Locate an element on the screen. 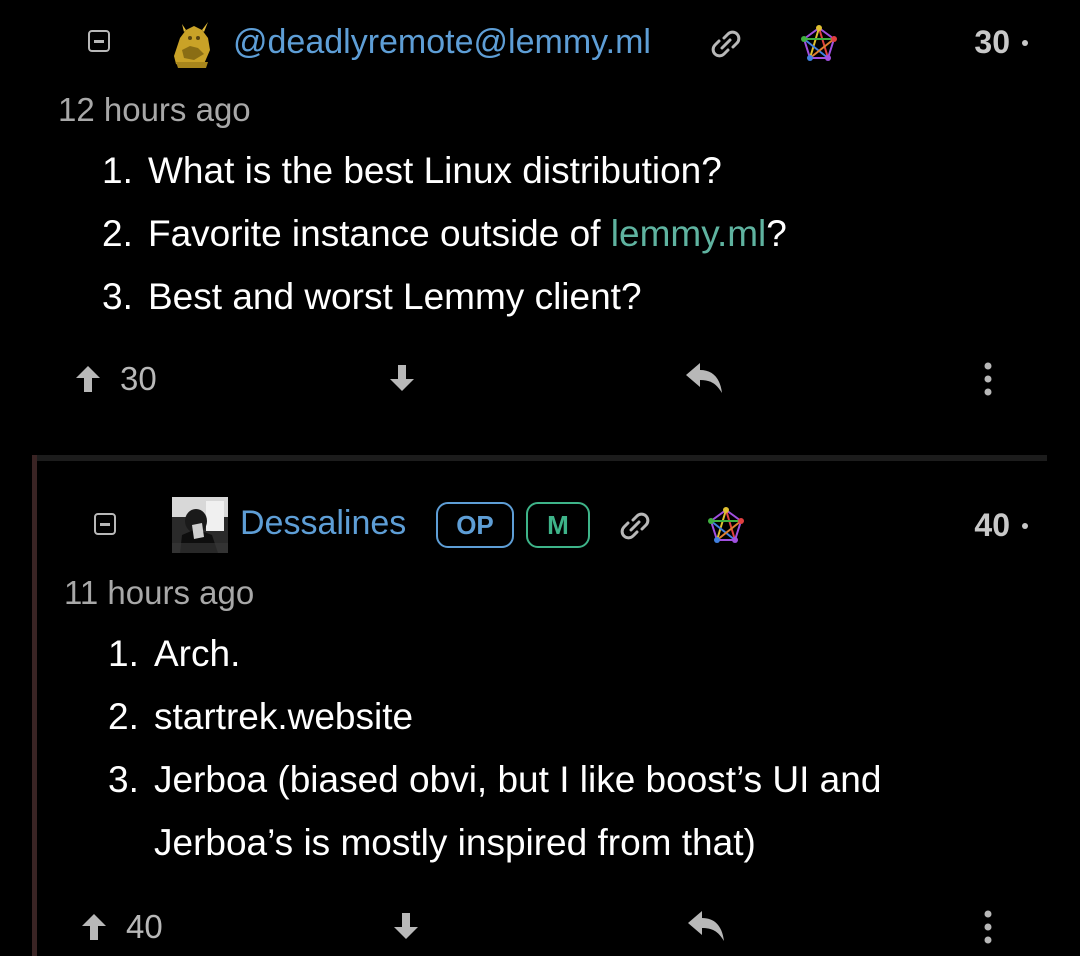 The height and width of the screenshot is (956, 1080). upvote-button: 30 is located at coordinates (115, 379).